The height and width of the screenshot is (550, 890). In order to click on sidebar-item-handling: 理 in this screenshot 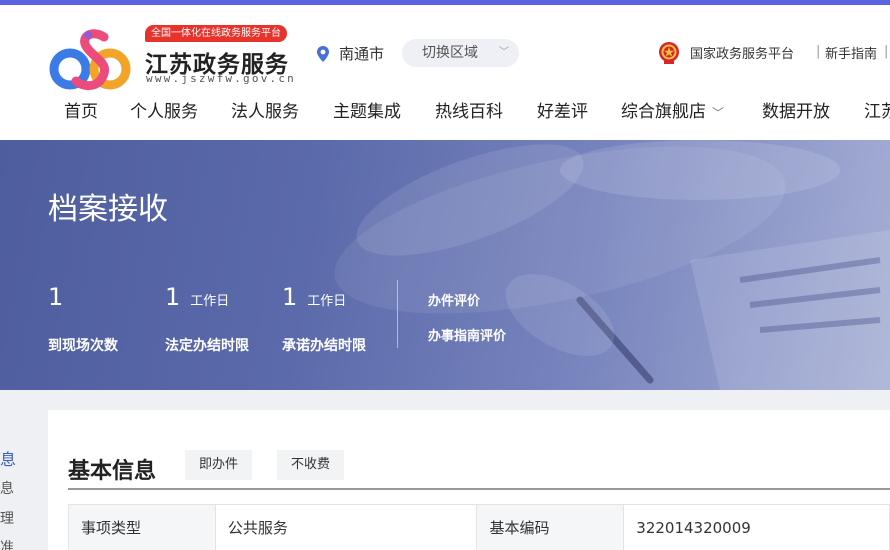, I will do `click(7, 518)`.